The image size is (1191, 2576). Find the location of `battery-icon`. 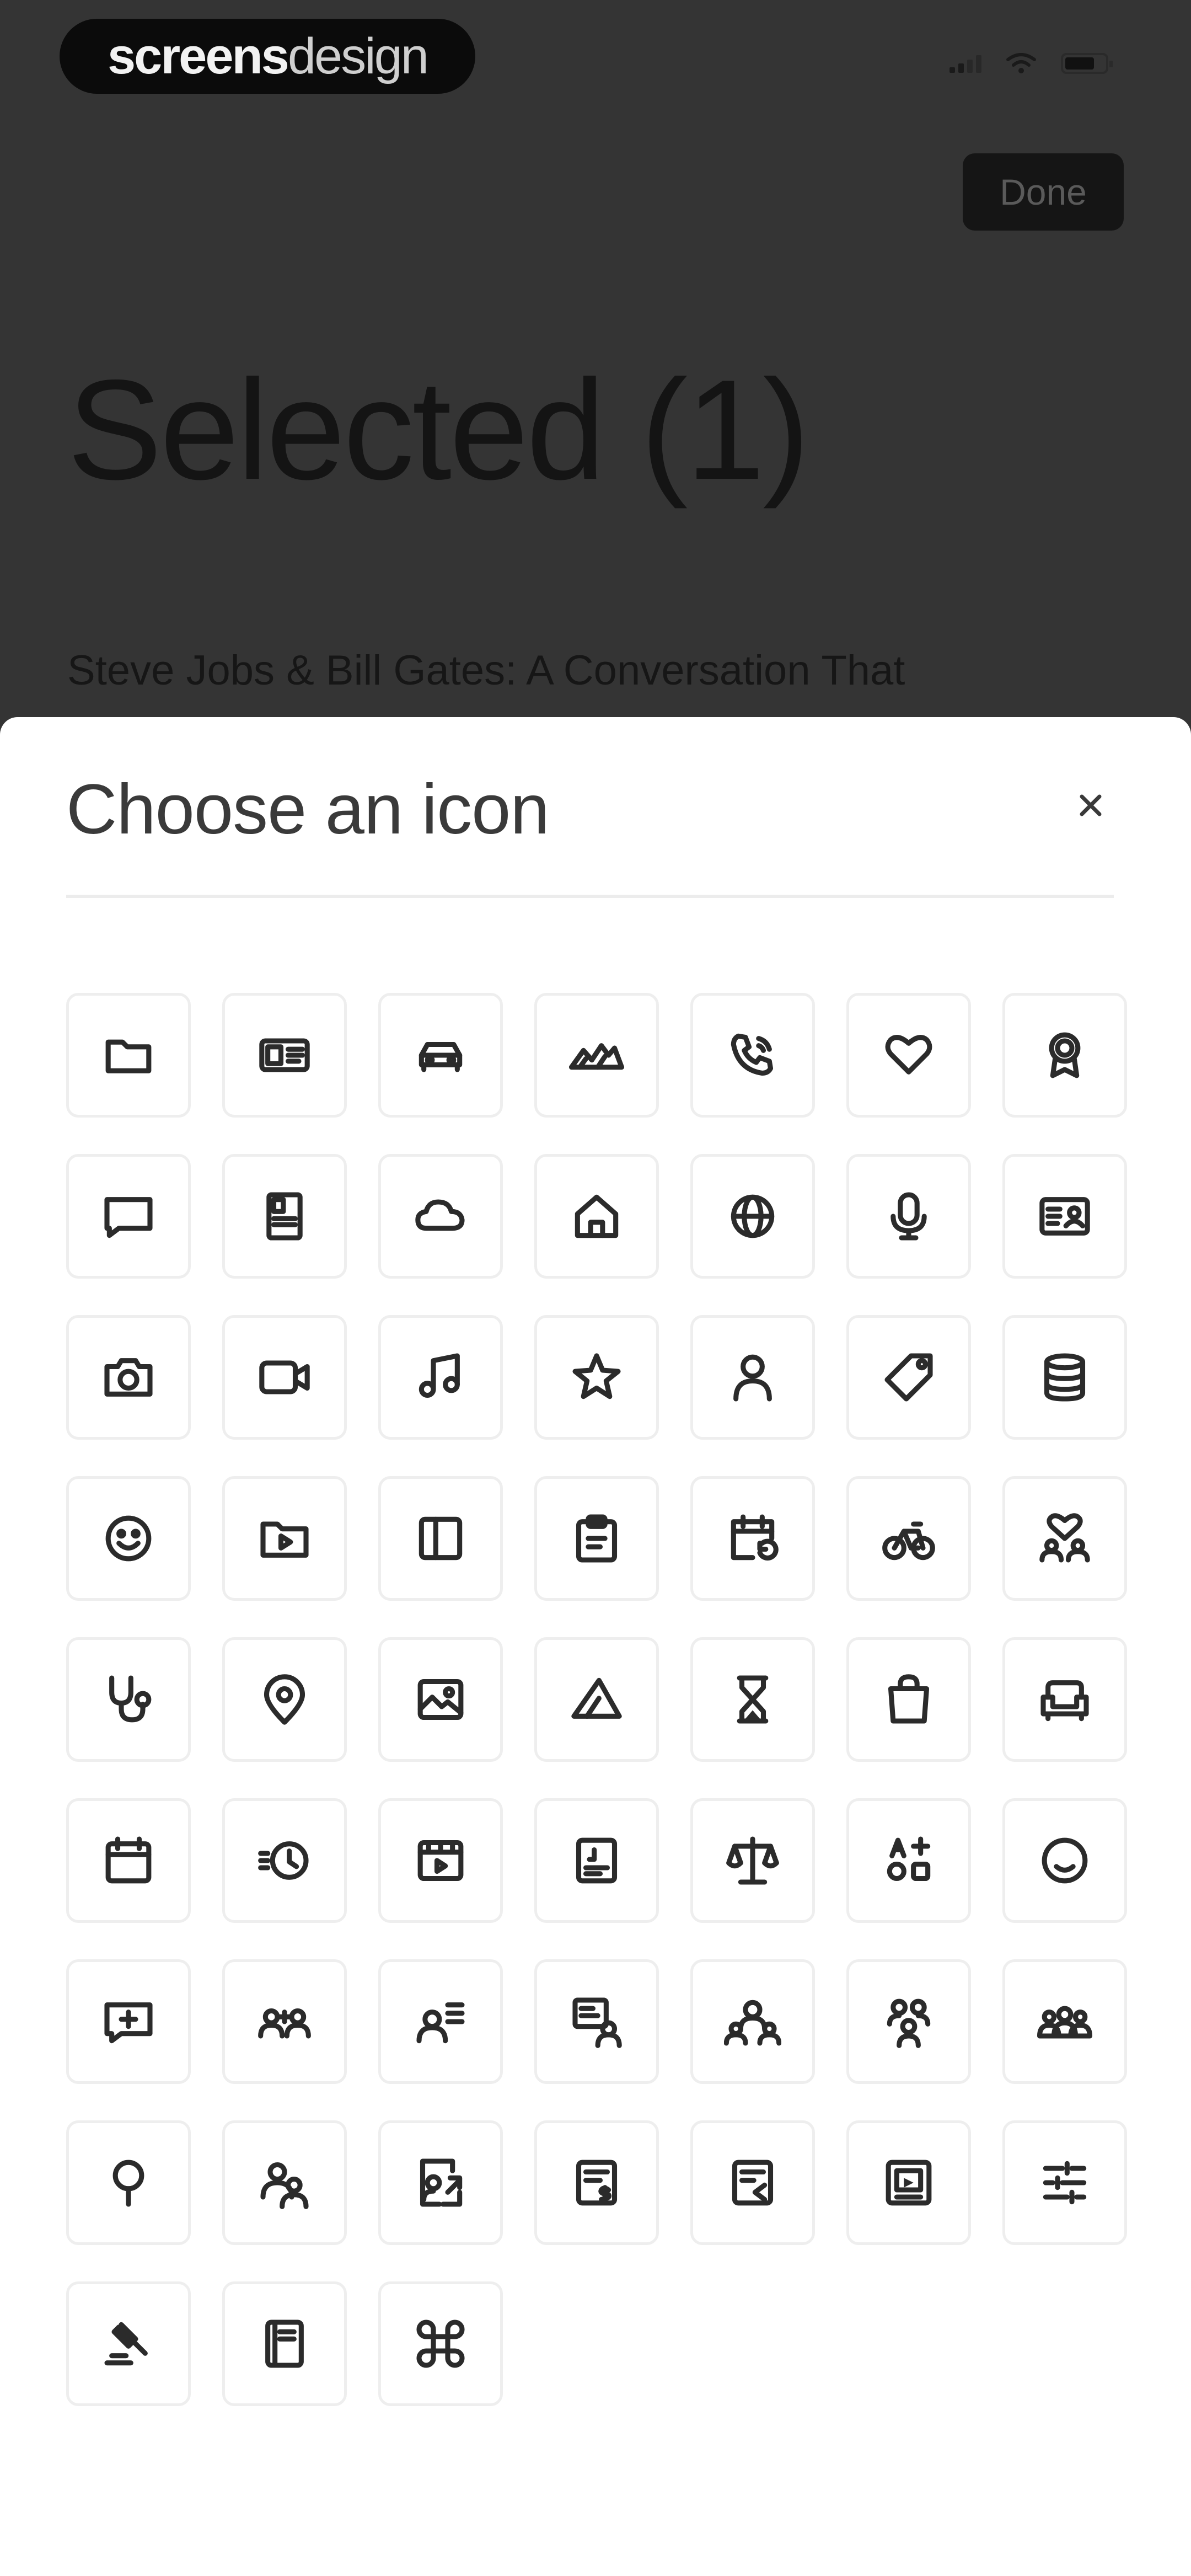

battery-icon is located at coordinates (1087, 63).